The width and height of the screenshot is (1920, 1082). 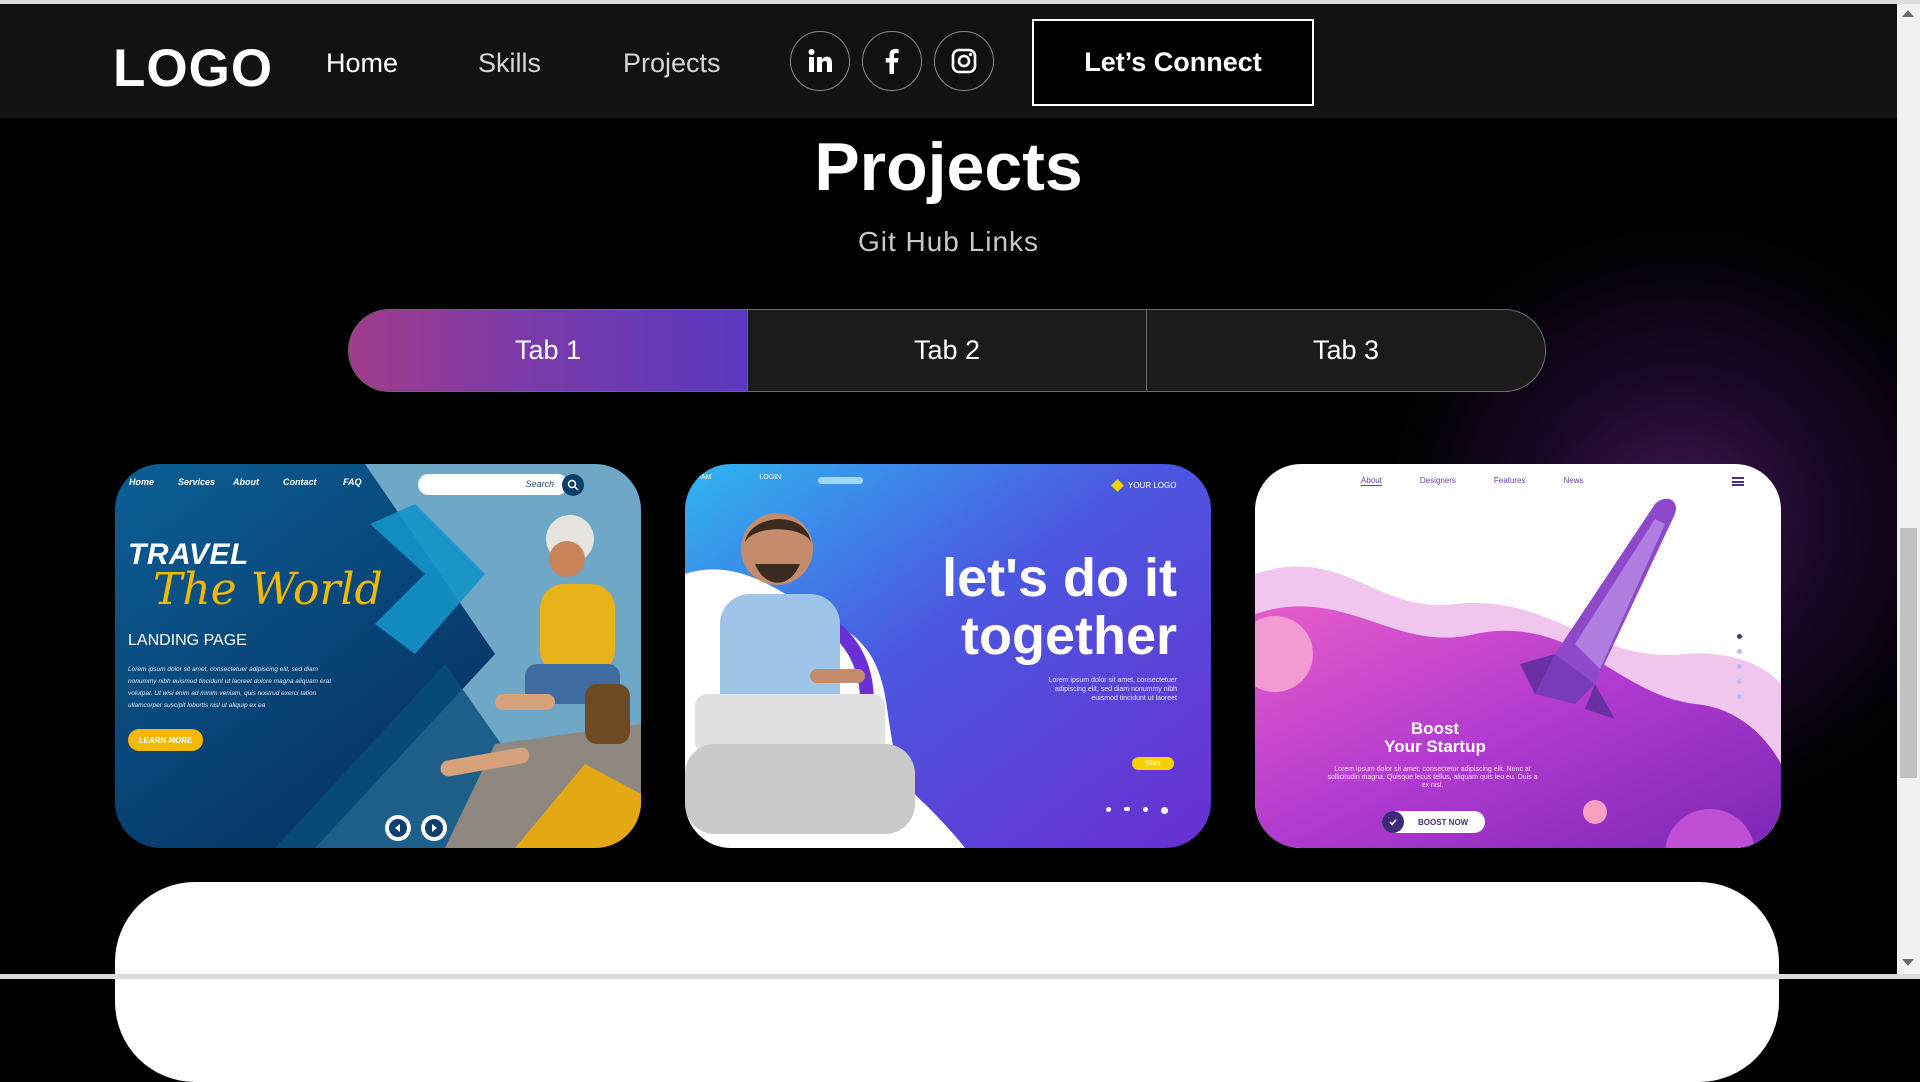 What do you see at coordinates (539, 484) in the screenshot?
I see `travel-search-placeholder: Search` at bounding box center [539, 484].